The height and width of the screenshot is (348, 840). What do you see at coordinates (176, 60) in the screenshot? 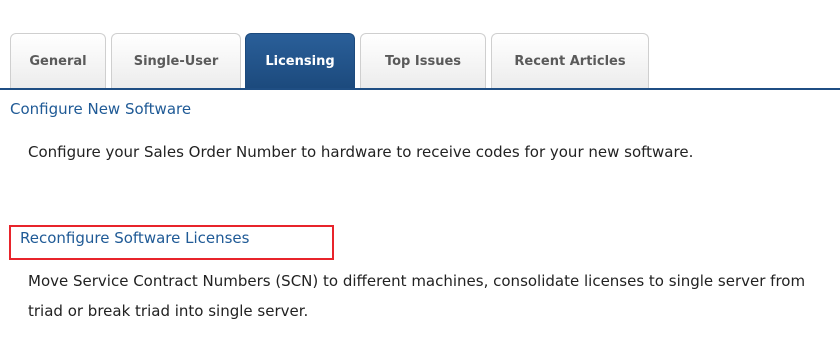
I see `tab-single-user: Single-User` at bounding box center [176, 60].